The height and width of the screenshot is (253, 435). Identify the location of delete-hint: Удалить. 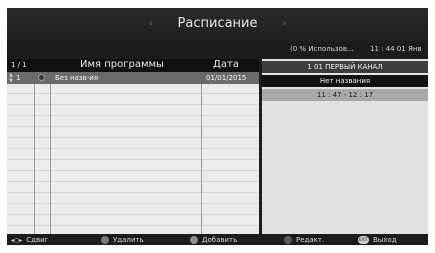
(122, 240).